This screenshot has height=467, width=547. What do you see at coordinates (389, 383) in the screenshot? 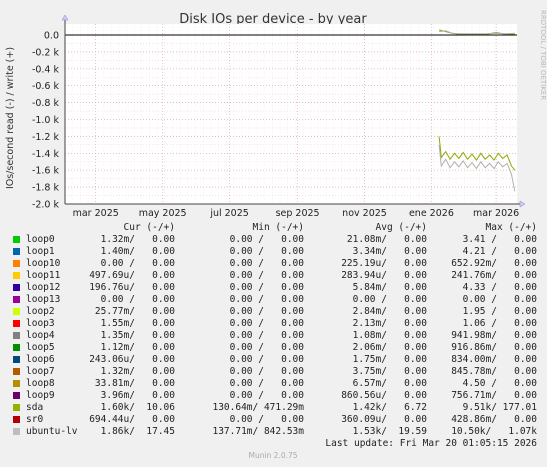
I see `legend-avg: 6.57m/ 0.00` at bounding box center [389, 383].